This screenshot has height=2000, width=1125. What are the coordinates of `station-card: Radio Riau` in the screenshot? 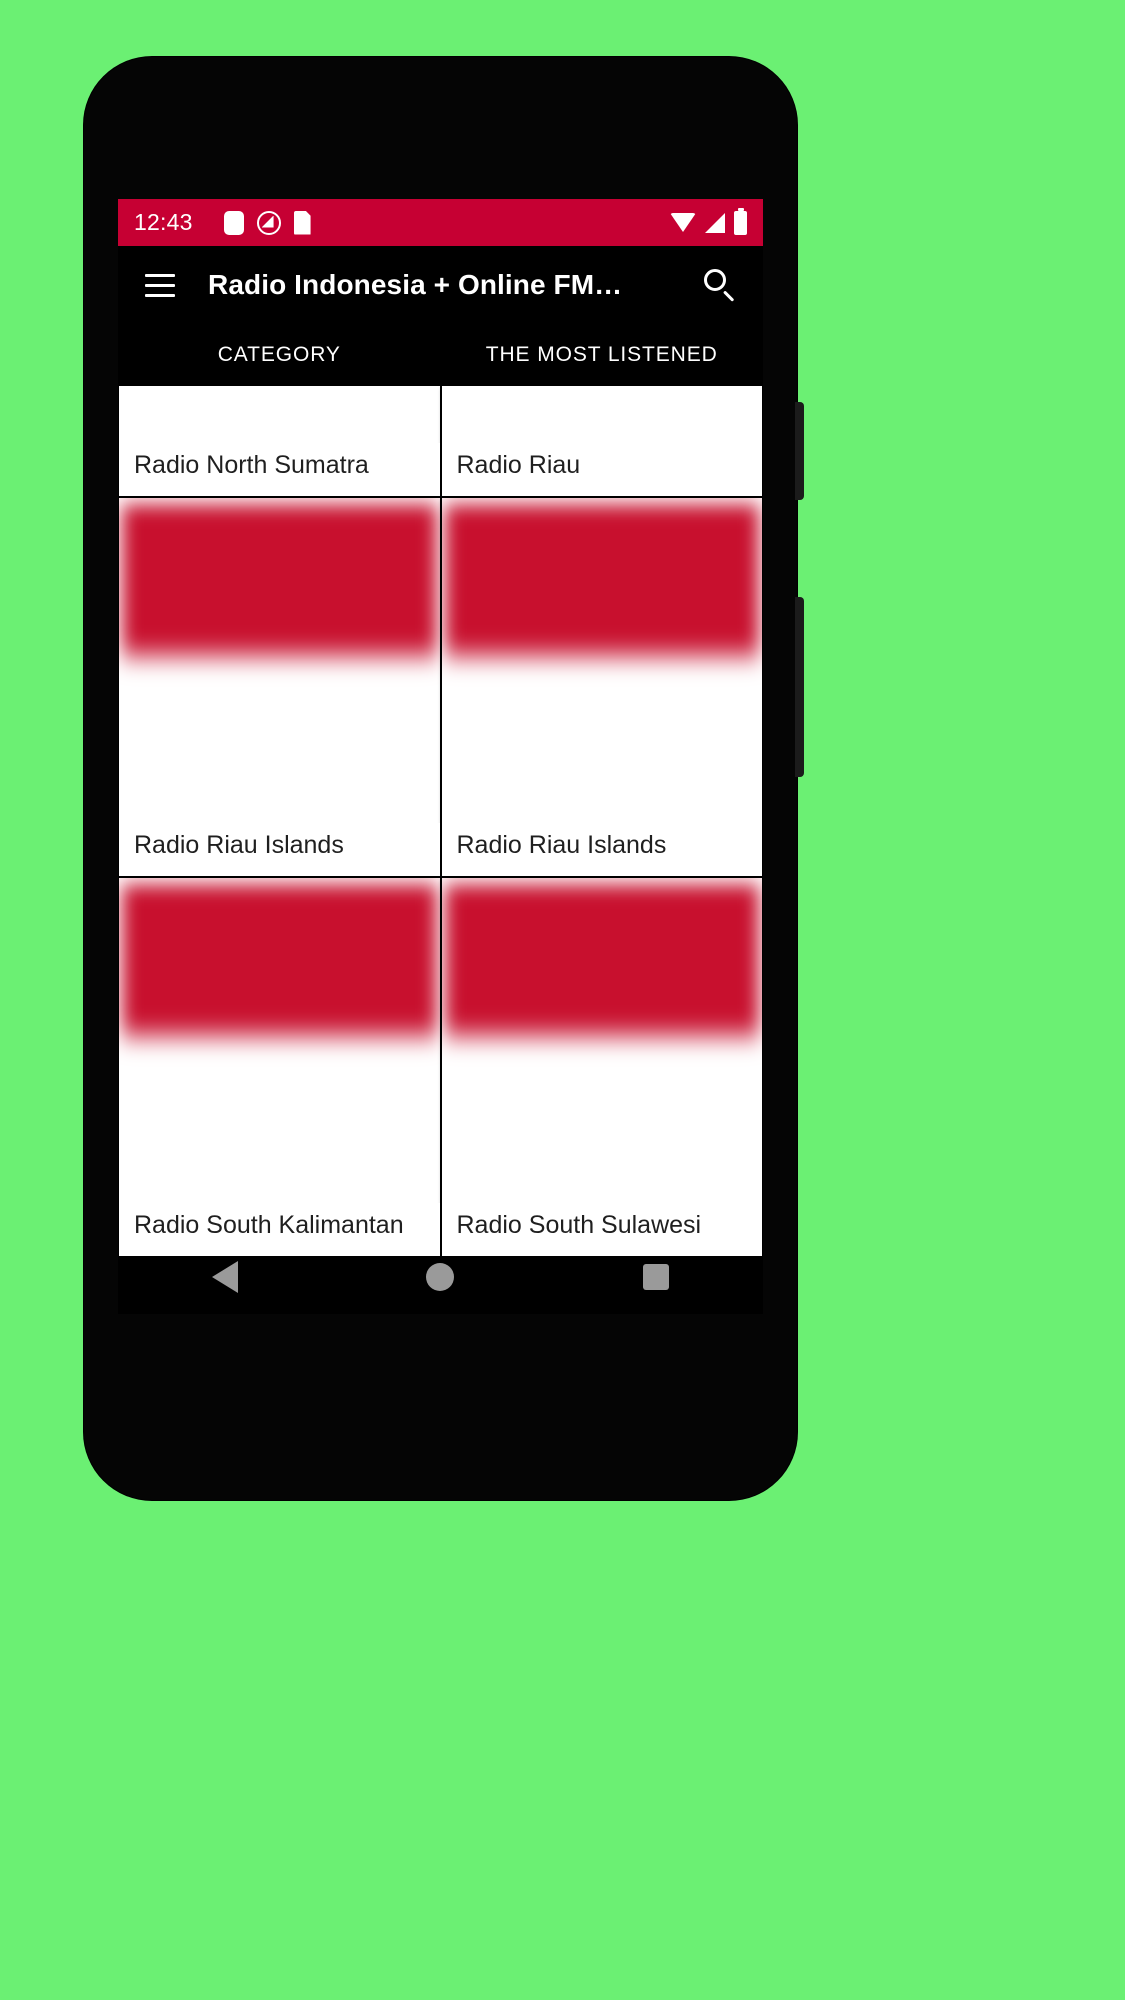 It's located at (601, 441).